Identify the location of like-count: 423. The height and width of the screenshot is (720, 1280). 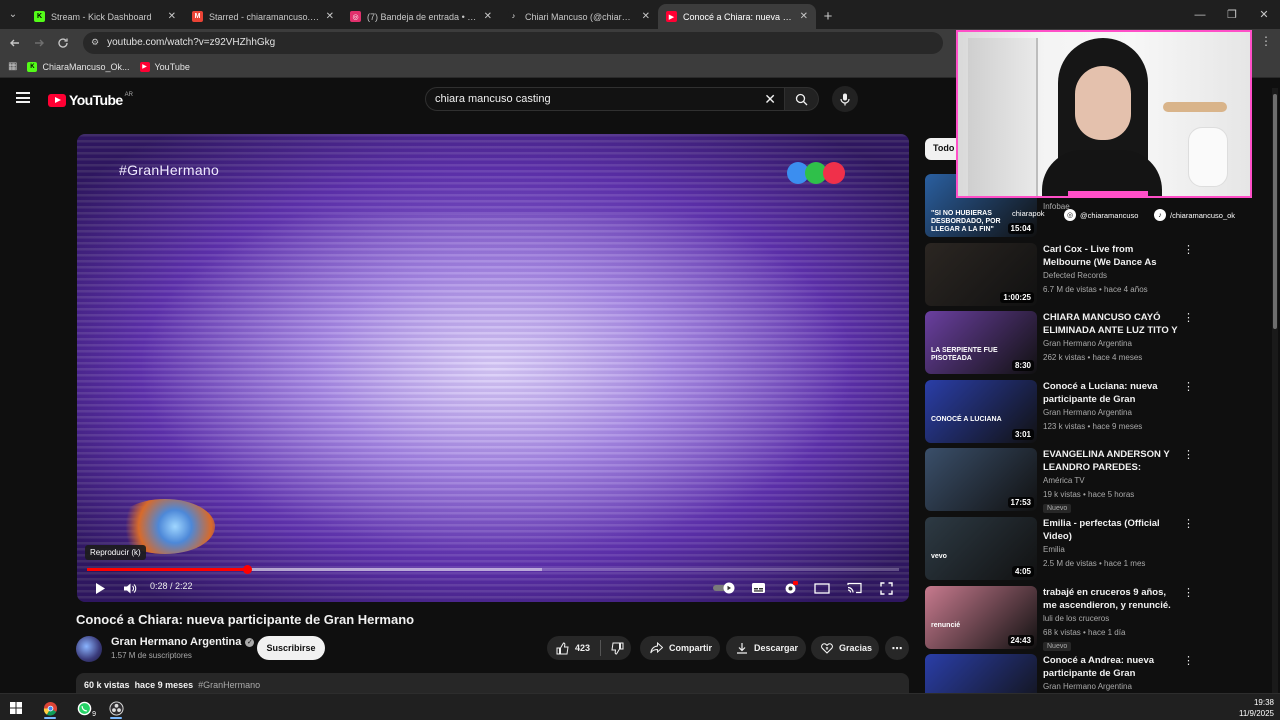
(583, 648).